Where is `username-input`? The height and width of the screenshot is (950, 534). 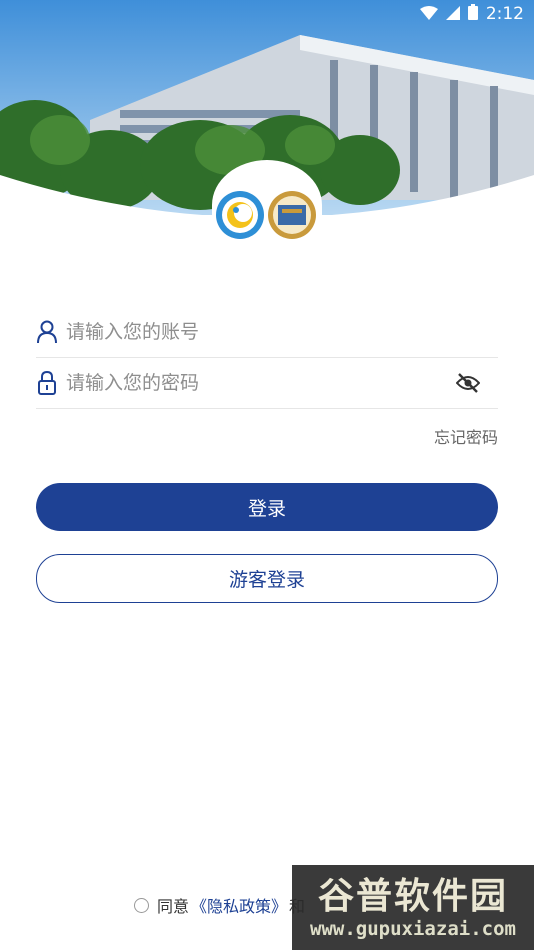
username-input is located at coordinates (281, 332).